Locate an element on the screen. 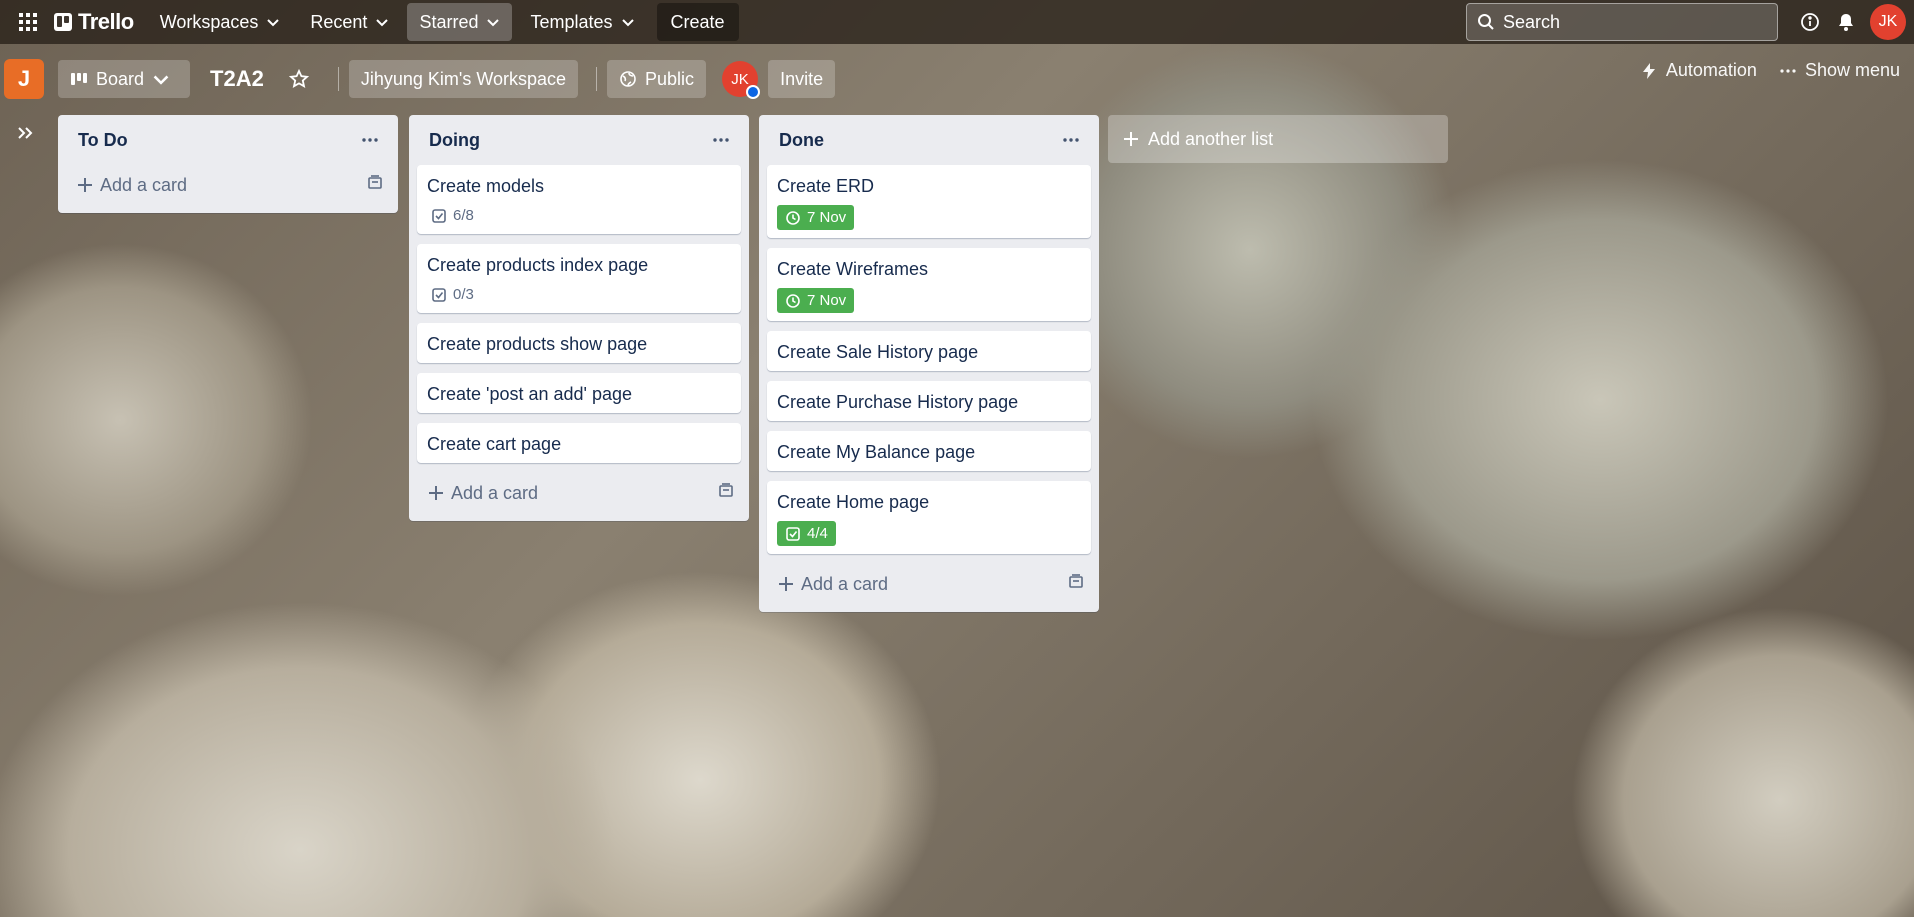  card: Create models 6/8 is located at coordinates (579, 199).